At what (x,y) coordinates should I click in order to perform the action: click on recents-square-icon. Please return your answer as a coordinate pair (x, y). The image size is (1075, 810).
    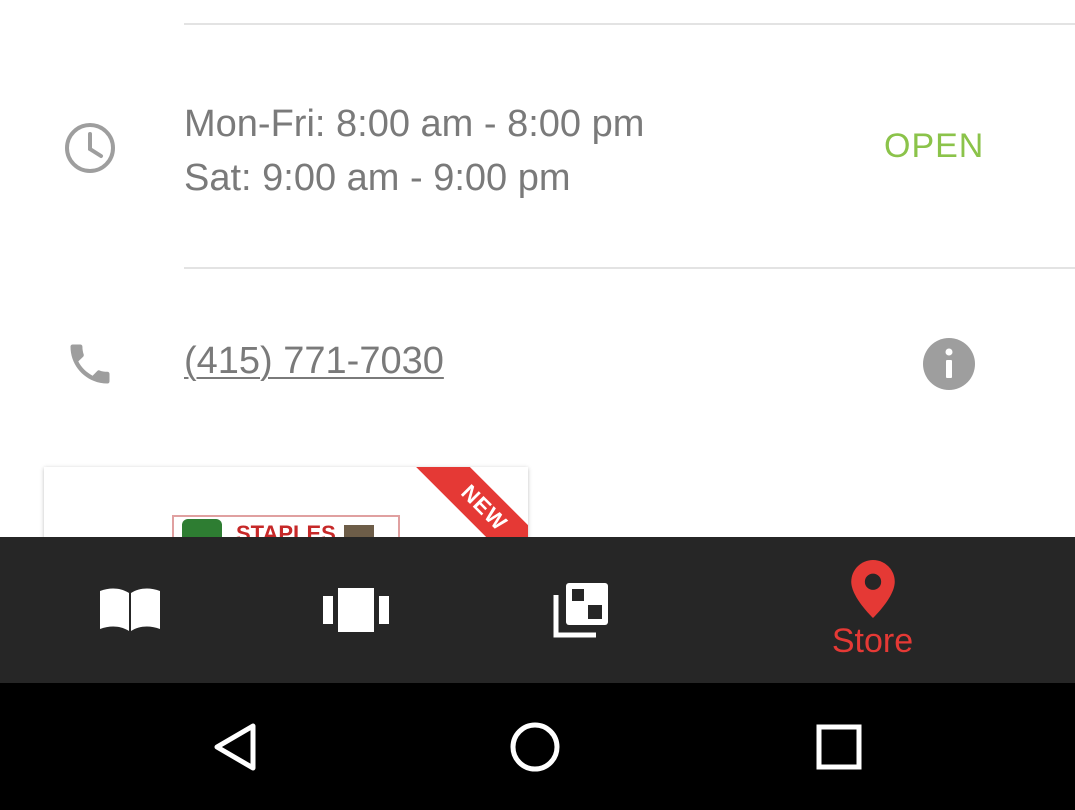
    Looking at the image, I should click on (839, 746).